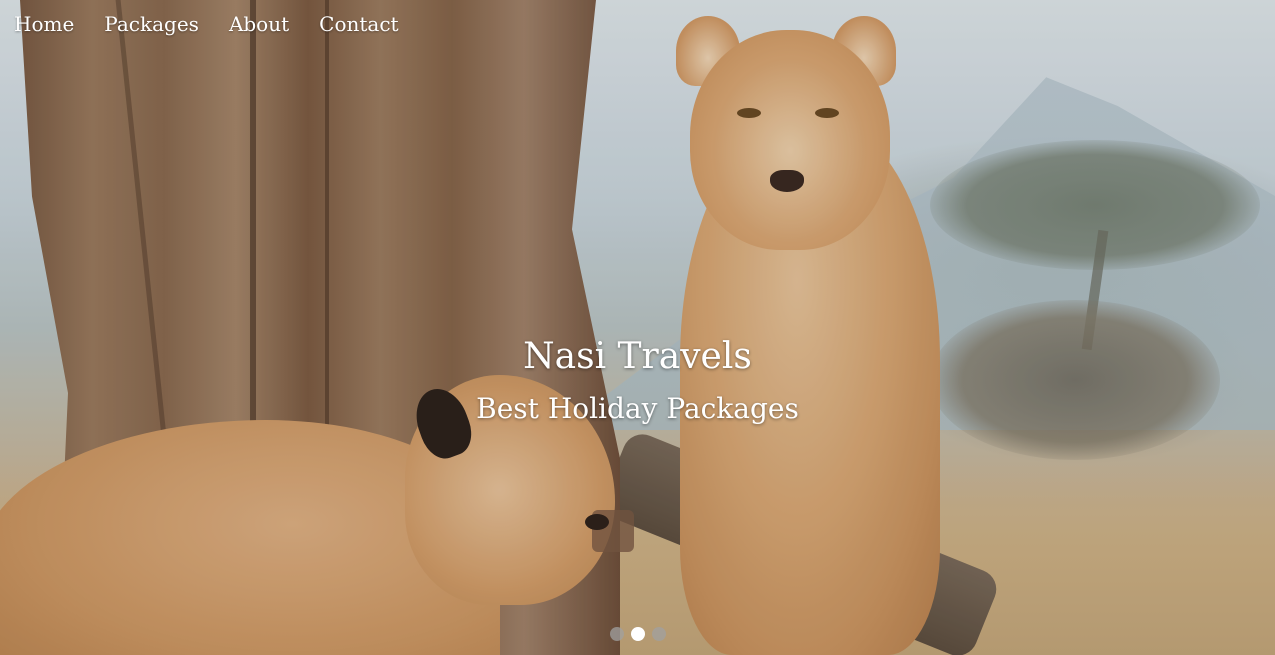  I want to click on nav-link-packages: Packages, so click(151, 24).